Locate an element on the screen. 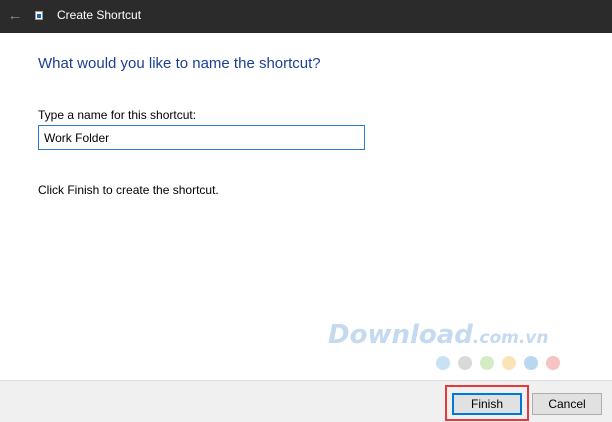 Image resolution: width=612 pixels, height=422 pixels. watermark-logo: Download.com.vn is located at coordinates (438, 335).